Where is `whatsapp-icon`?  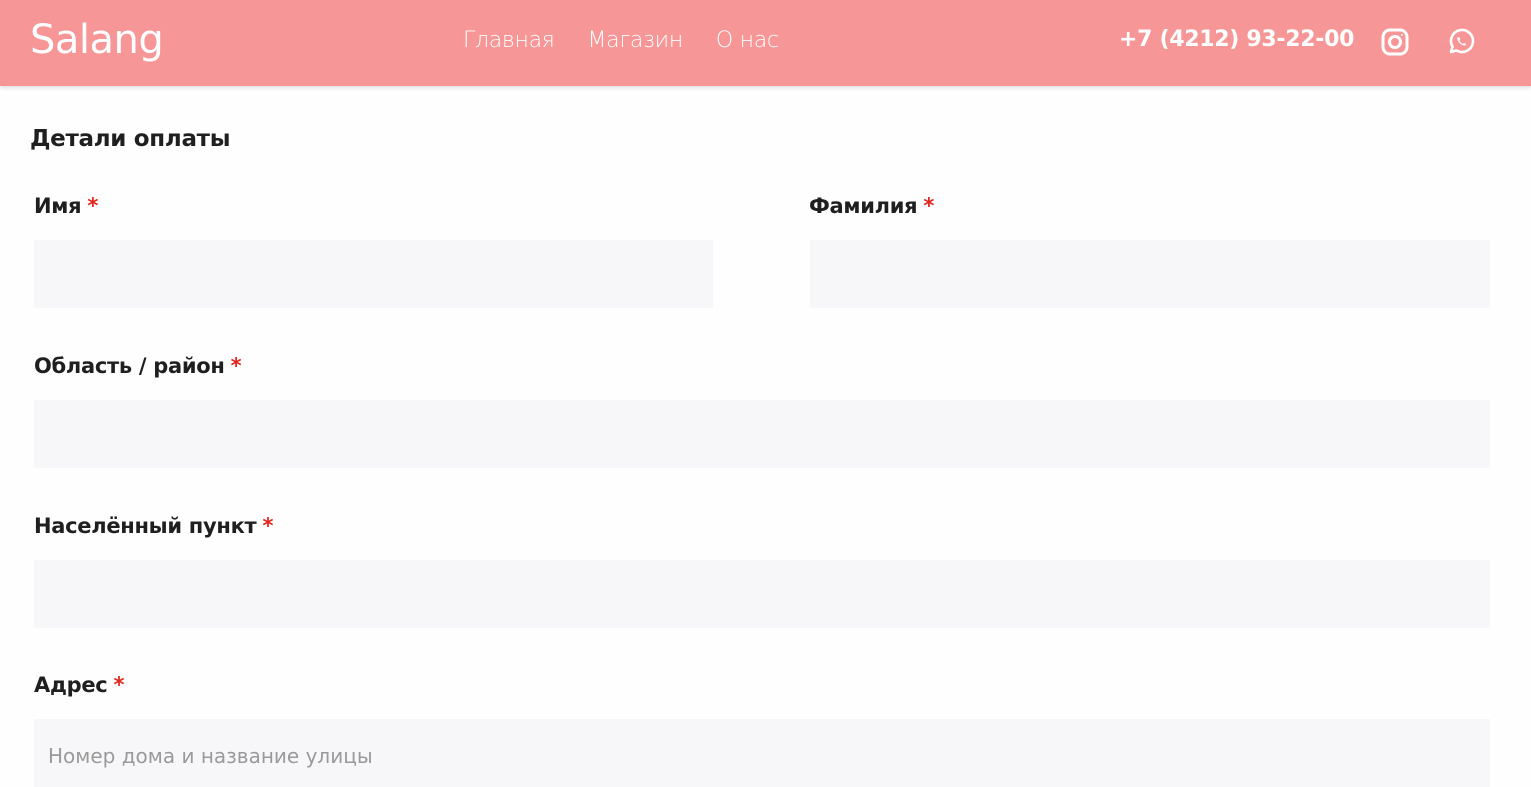
whatsapp-icon is located at coordinates (1461, 42).